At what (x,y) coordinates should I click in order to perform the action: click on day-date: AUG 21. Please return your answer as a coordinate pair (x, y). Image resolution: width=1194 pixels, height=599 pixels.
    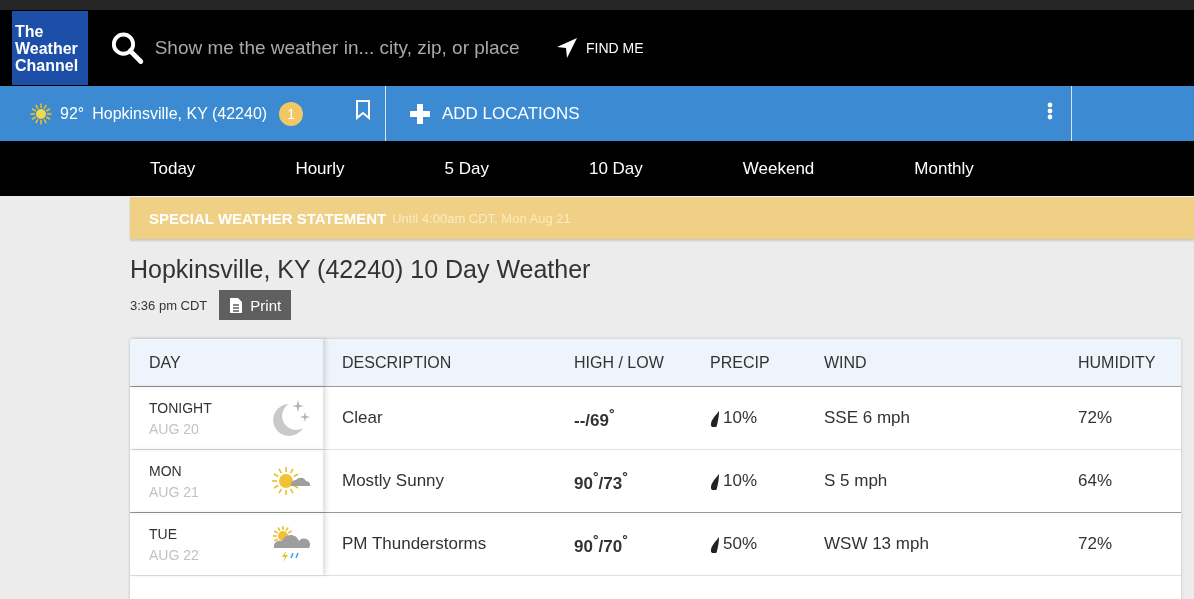
    Looking at the image, I should click on (174, 491).